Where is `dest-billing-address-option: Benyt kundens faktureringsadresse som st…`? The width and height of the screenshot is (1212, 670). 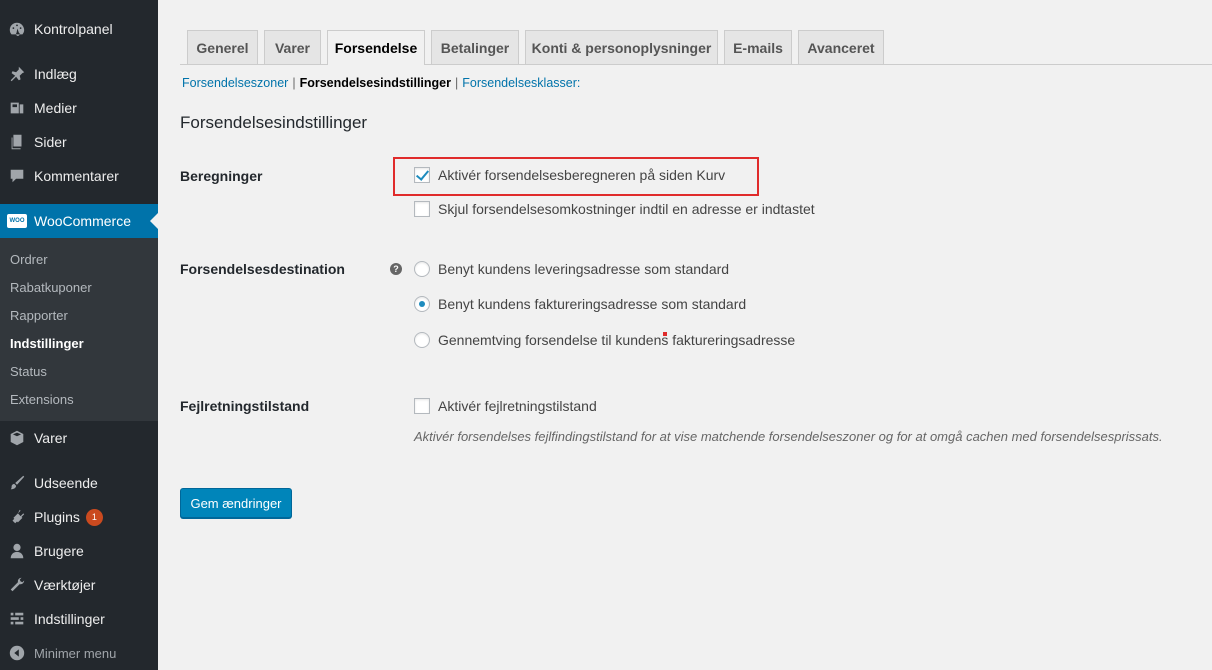
dest-billing-address-option: Benyt kundens faktureringsadresse som st… is located at coordinates (580, 304).